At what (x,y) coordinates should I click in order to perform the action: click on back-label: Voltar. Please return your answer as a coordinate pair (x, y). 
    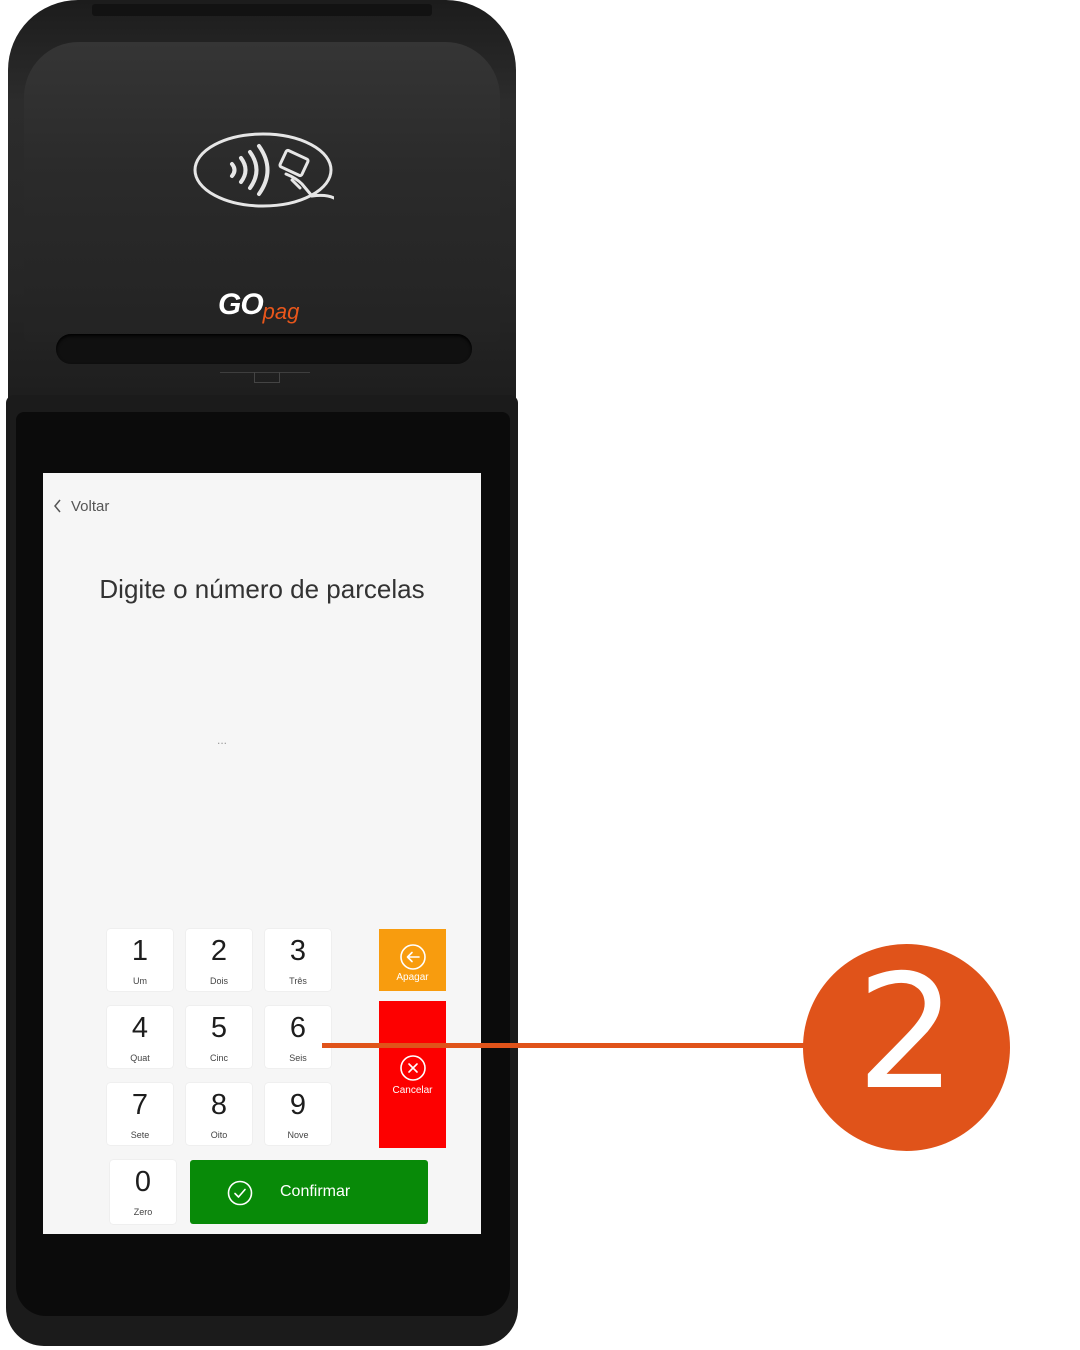
    Looking at the image, I should click on (90, 506).